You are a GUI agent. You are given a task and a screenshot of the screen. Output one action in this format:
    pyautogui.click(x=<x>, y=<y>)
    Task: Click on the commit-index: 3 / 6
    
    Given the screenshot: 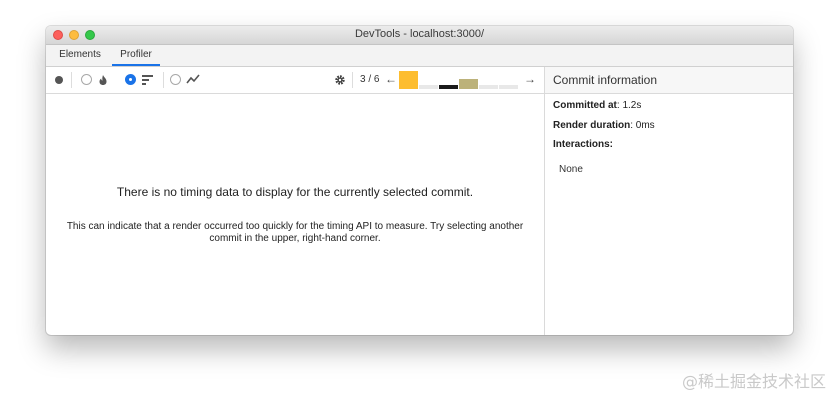 What is the action you would take?
    pyautogui.click(x=370, y=79)
    